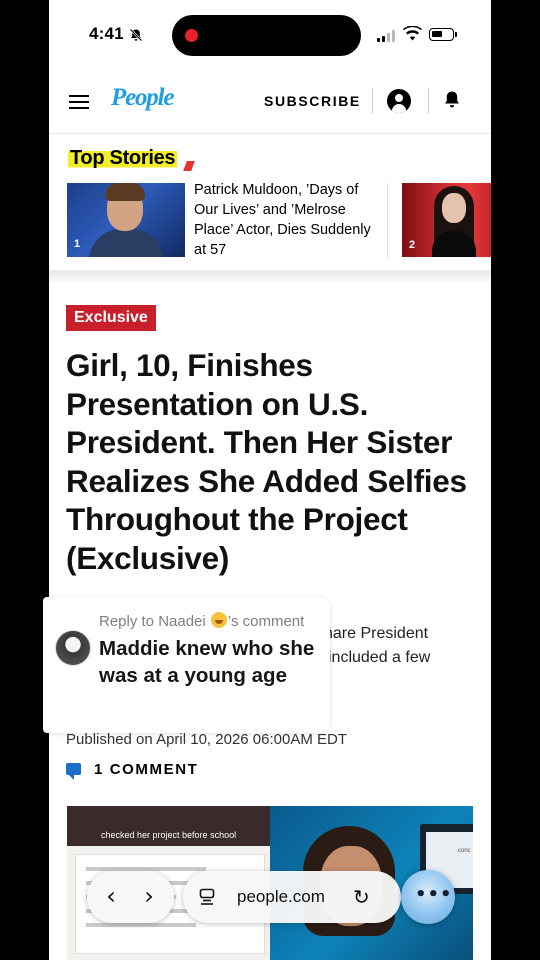  I want to click on top-story-card: 2, so click(446, 221).